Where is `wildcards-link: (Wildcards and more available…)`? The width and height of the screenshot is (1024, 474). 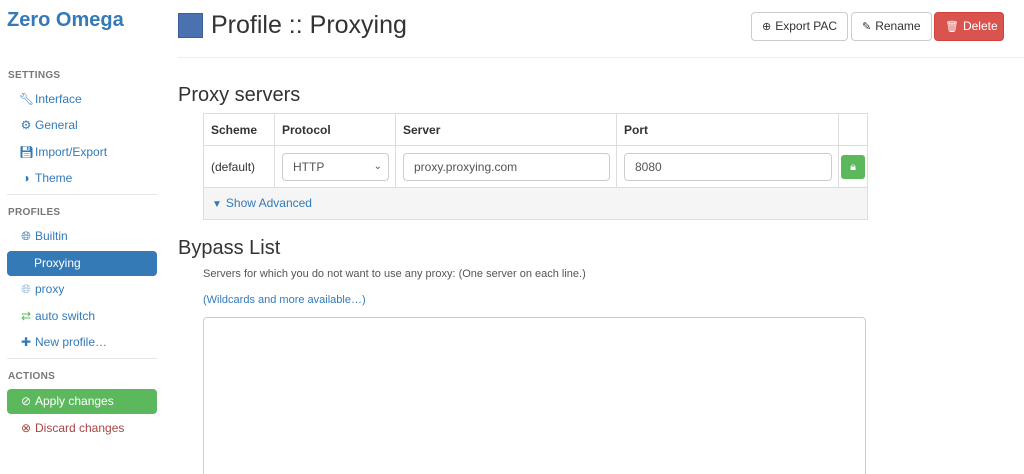
wildcards-link: (Wildcards and more available…) is located at coordinates (284, 300).